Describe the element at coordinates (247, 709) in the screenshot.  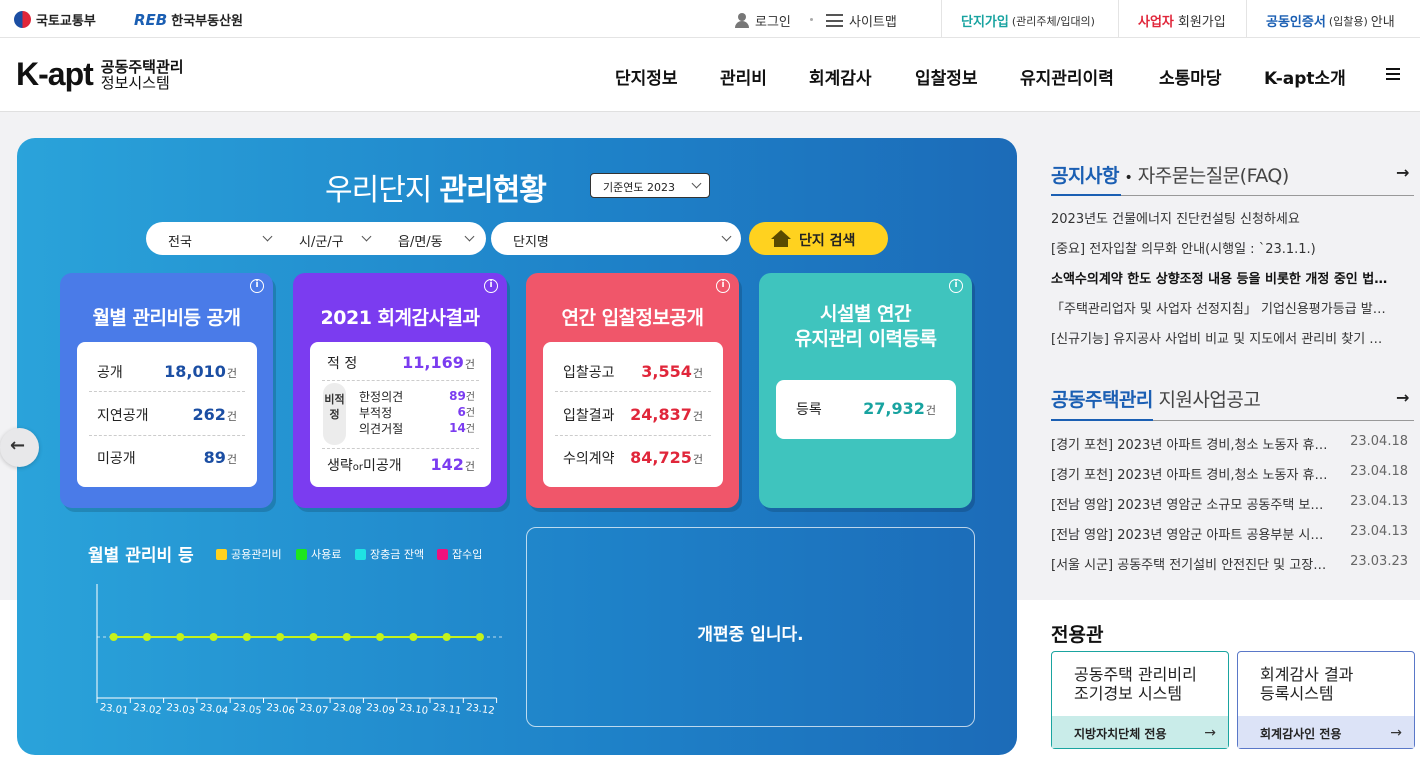
I see `x-tick-label: 23.05` at that location.